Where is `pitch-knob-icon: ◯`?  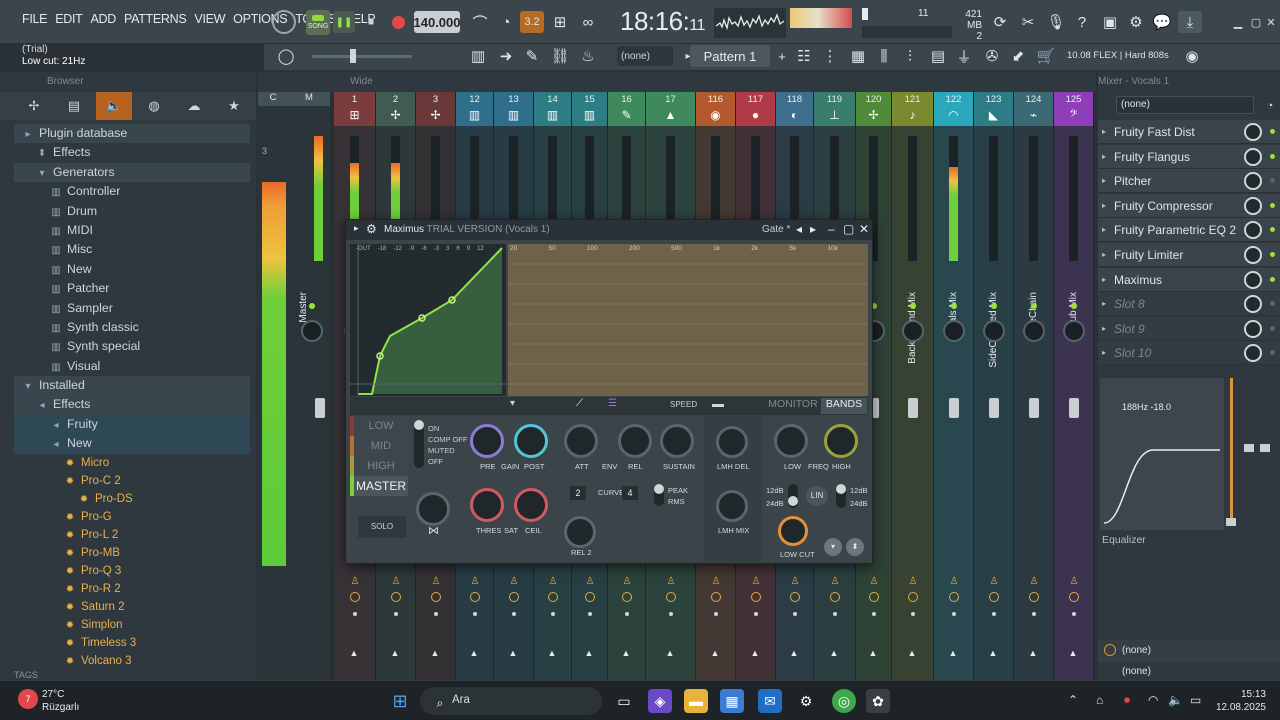
pitch-knob-icon: ◯ is located at coordinates (286, 56).